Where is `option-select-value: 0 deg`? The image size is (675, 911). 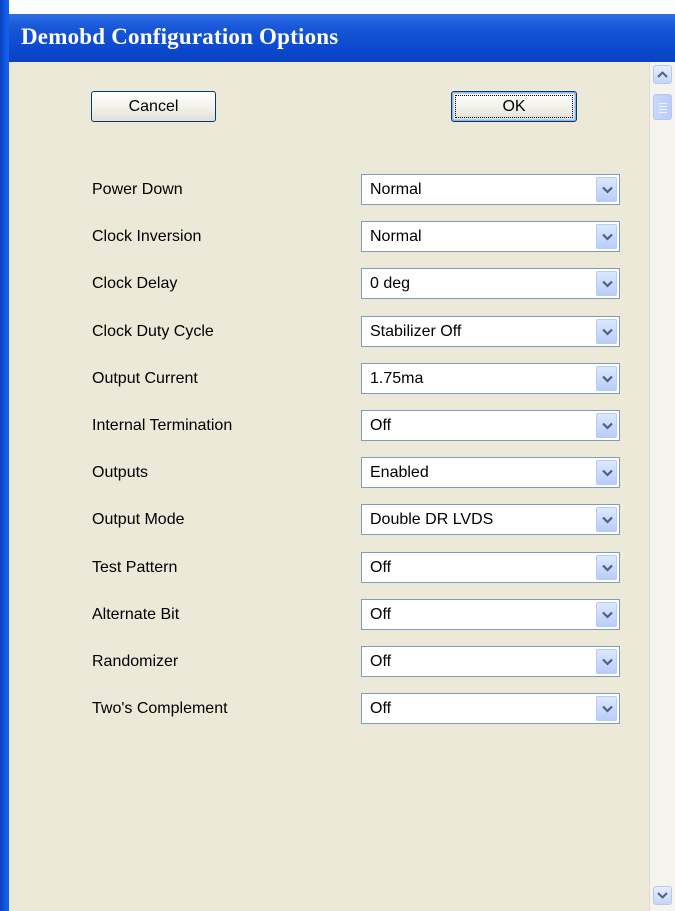 option-select-value: 0 deg is located at coordinates (390, 284).